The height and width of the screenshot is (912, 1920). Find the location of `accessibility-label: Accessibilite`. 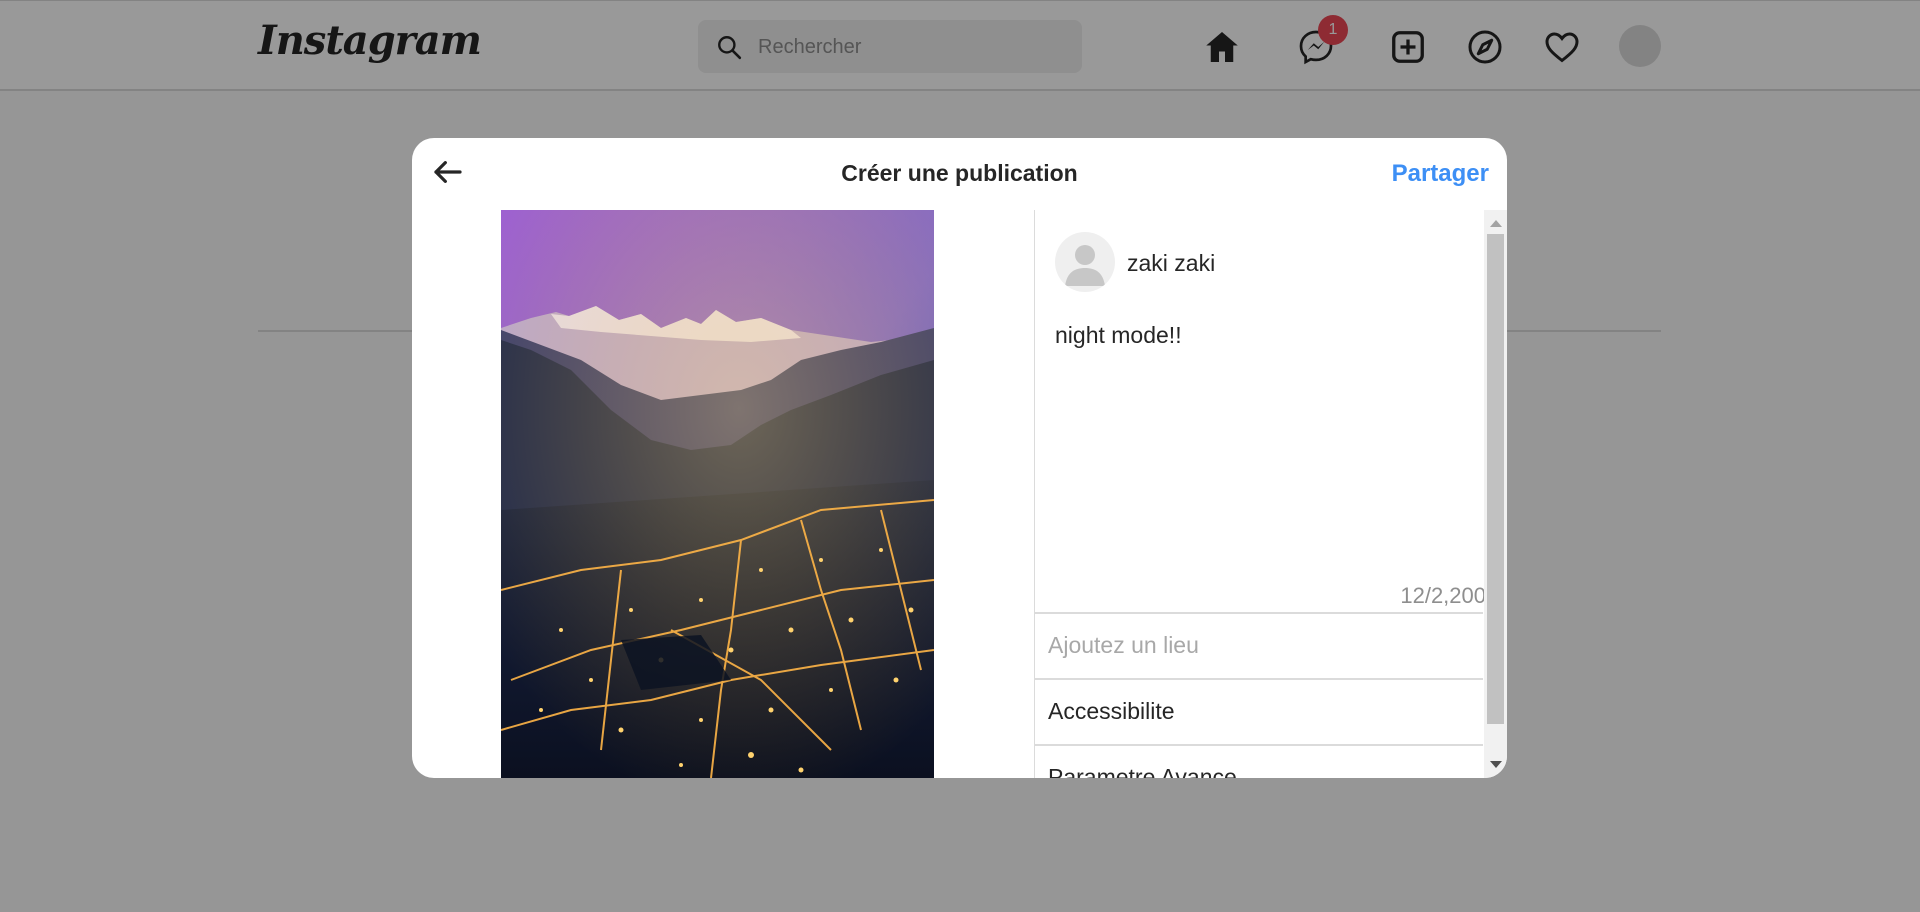

accessibility-label: Accessibilite is located at coordinates (1111, 711).